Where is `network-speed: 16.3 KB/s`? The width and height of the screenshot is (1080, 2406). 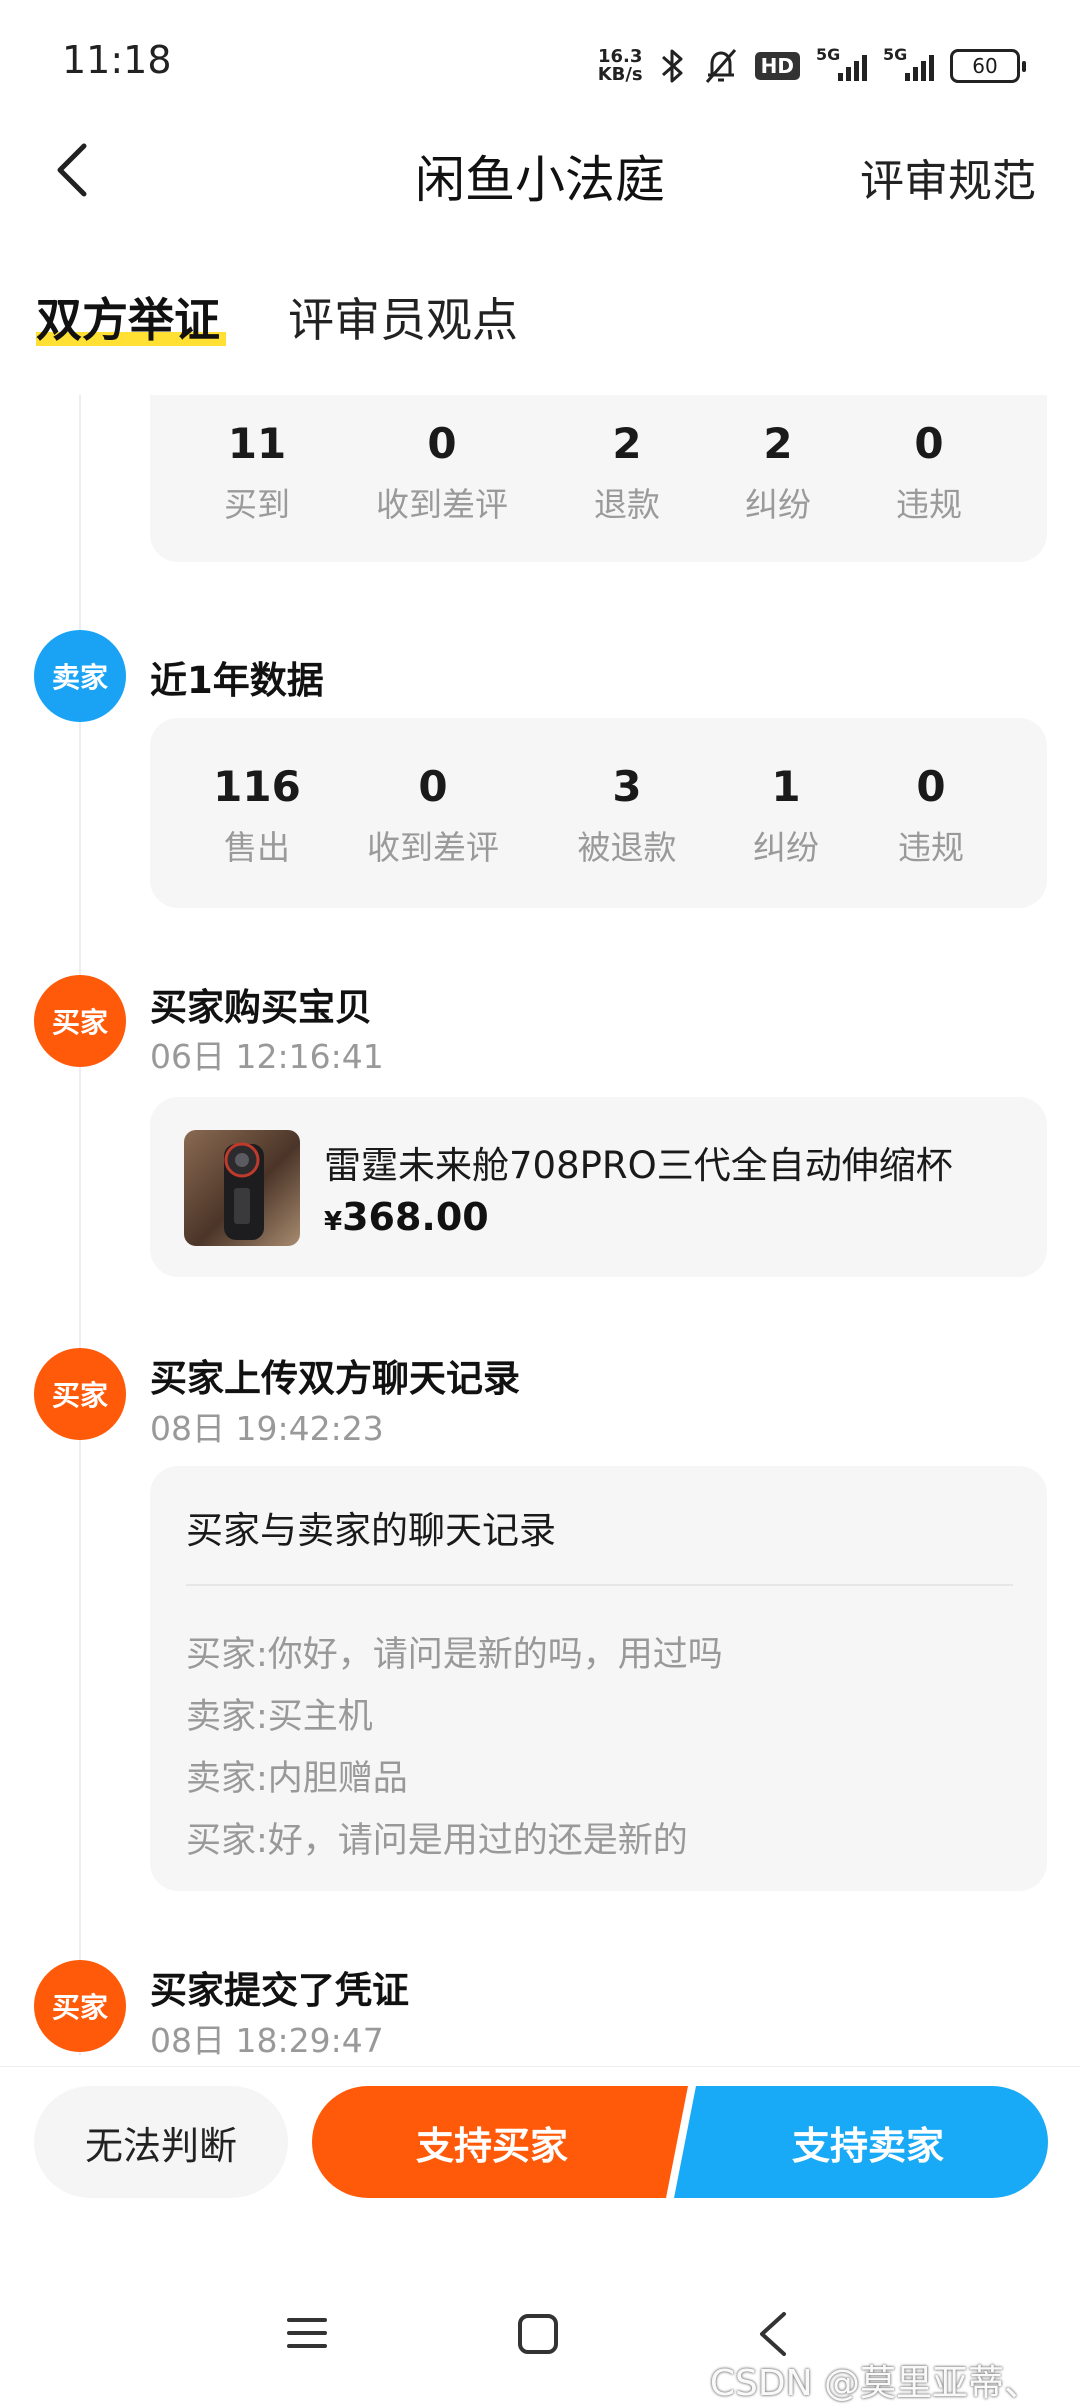 network-speed: 16.3 KB/s is located at coordinates (620, 65).